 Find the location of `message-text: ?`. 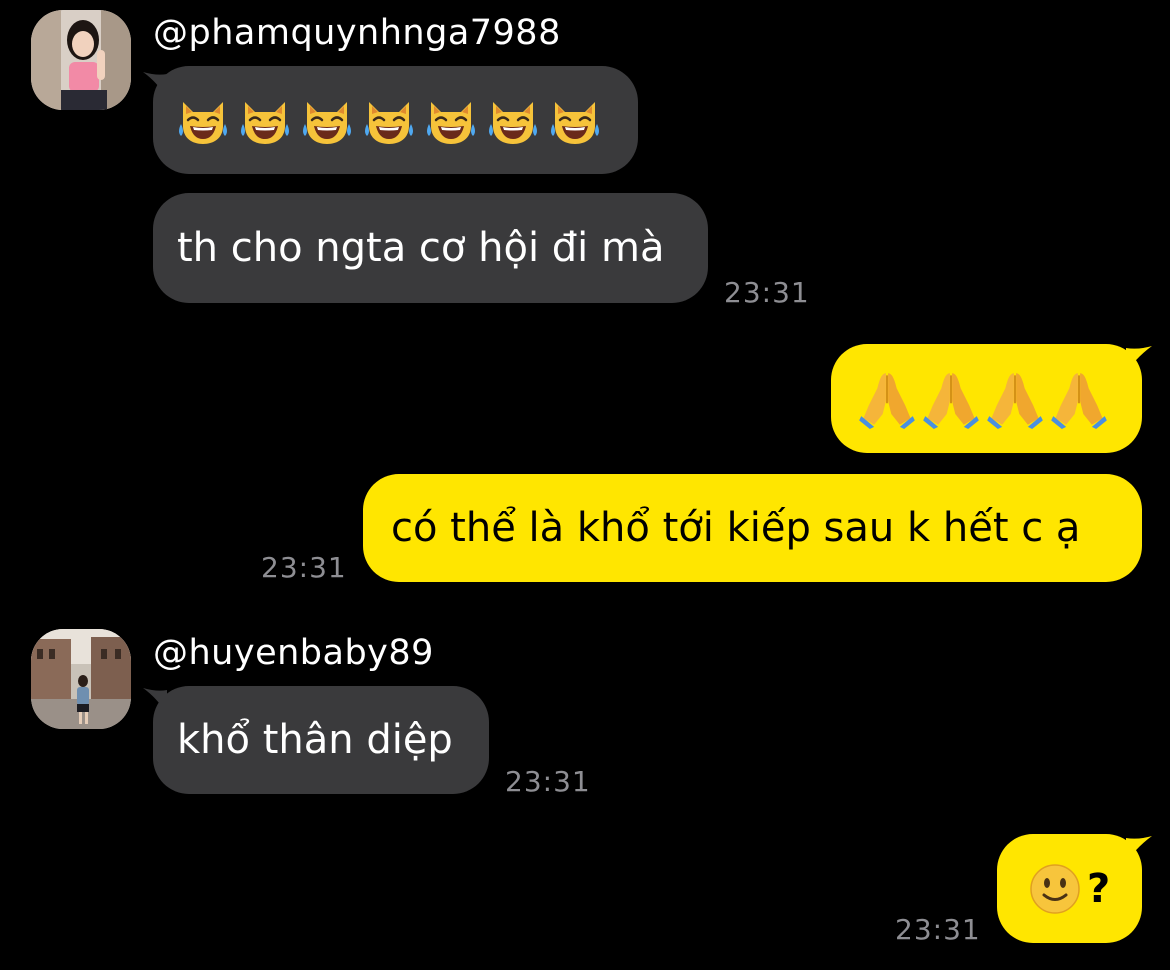

message-text: ? is located at coordinates (1099, 888).